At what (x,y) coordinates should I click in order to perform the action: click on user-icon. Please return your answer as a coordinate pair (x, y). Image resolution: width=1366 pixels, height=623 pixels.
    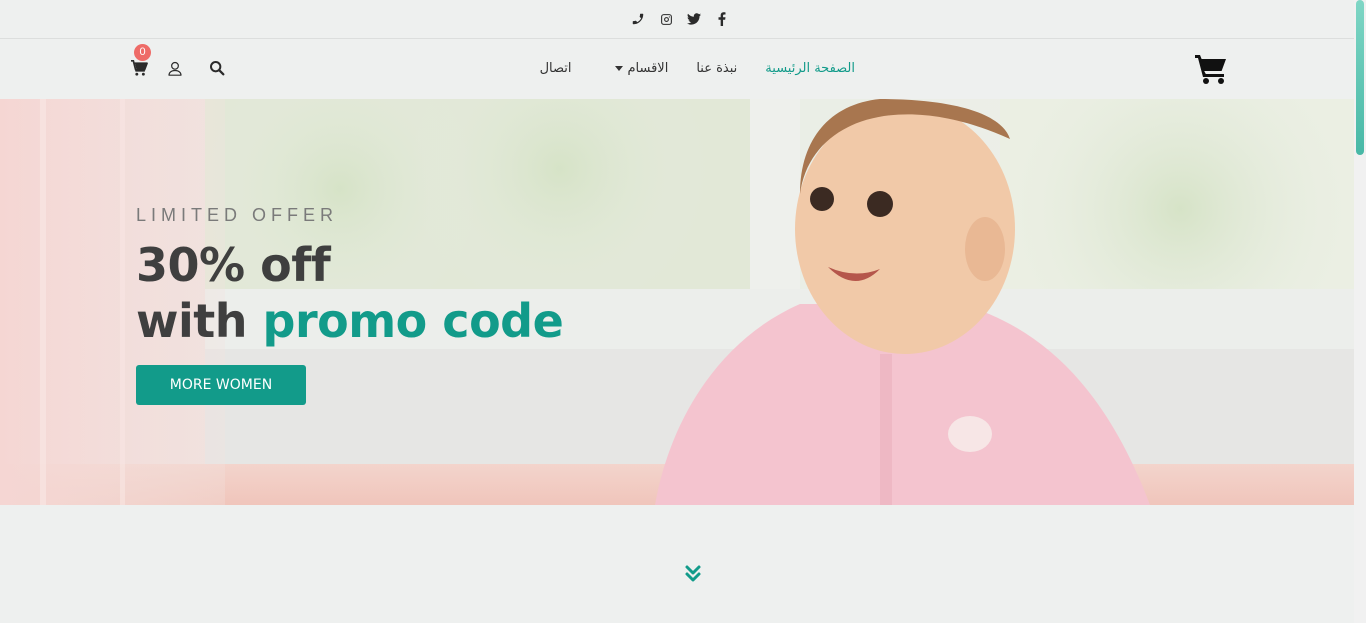
    Looking at the image, I should click on (175, 68).